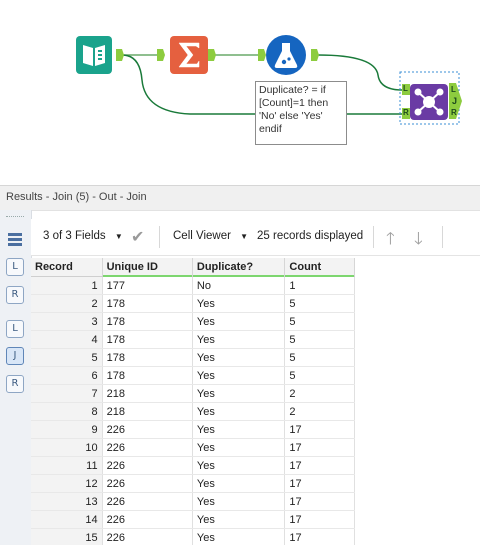 The width and height of the screenshot is (480, 545). I want to click on table-row: 8 218 Yes 2, so click(193, 411).